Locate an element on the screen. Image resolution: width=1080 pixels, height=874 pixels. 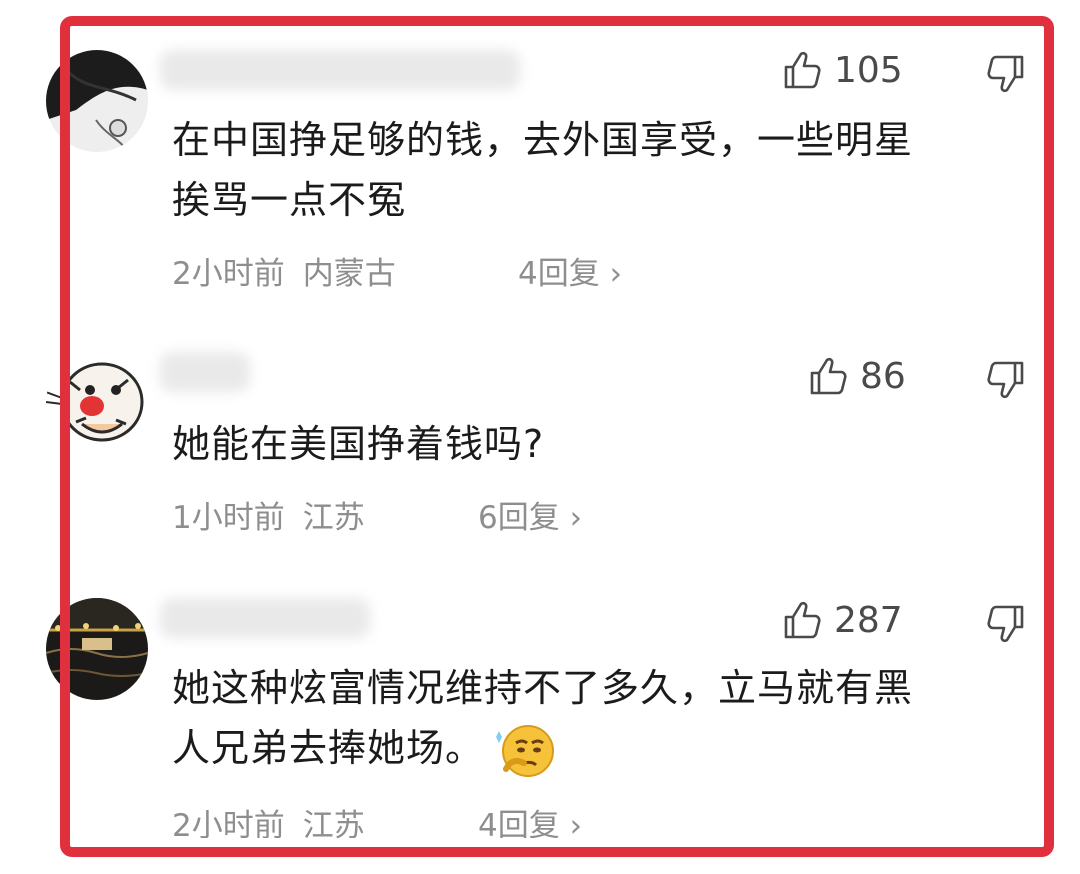
like-count-3: 287 is located at coordinates (868, 620).